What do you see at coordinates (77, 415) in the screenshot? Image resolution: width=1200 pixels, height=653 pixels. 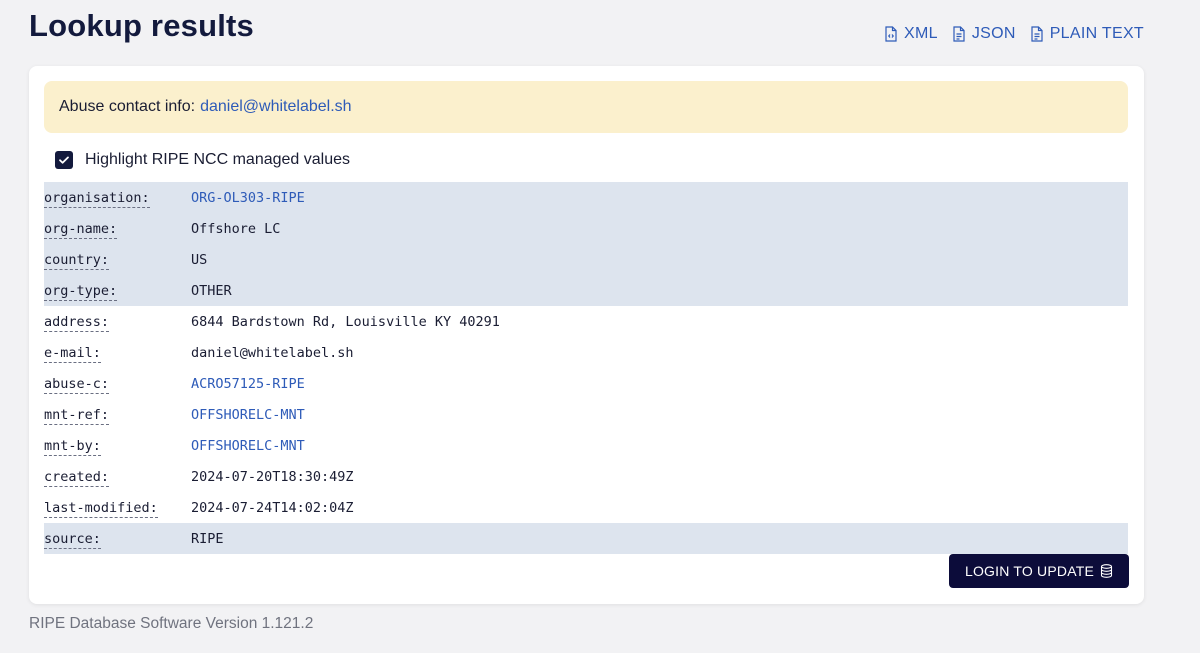 I see `attribute-key-label: mnt-ref:` at bounding box center [77, 415].